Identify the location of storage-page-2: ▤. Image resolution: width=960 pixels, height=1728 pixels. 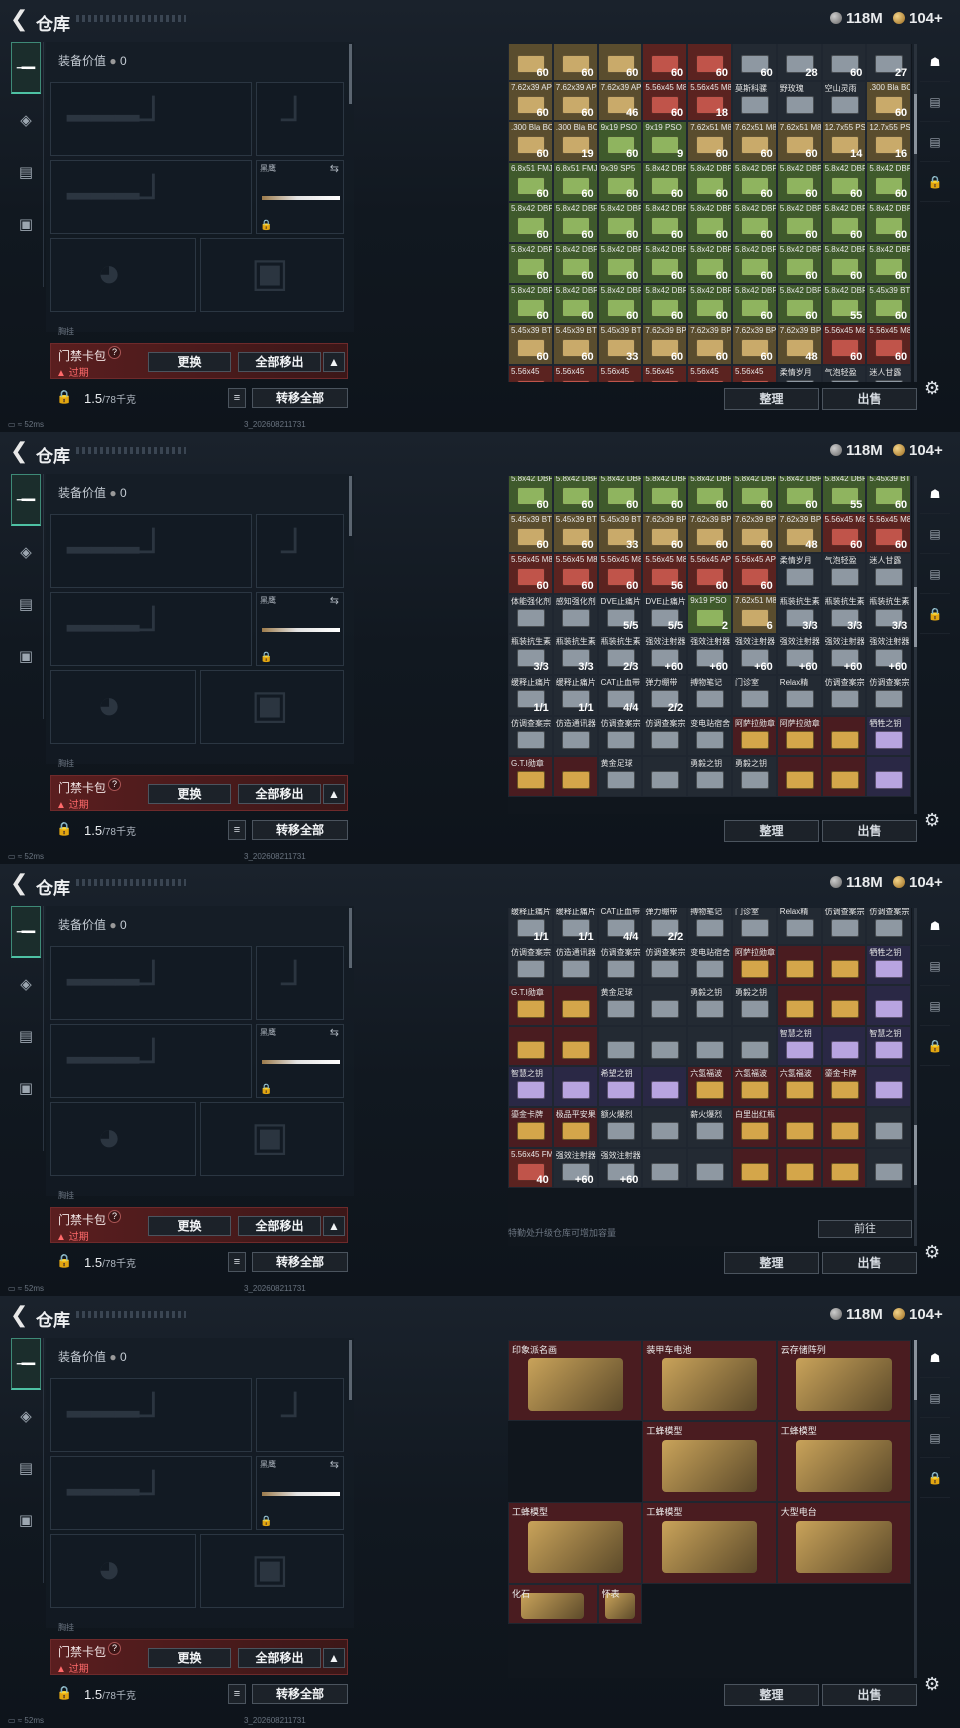
(935, 534).